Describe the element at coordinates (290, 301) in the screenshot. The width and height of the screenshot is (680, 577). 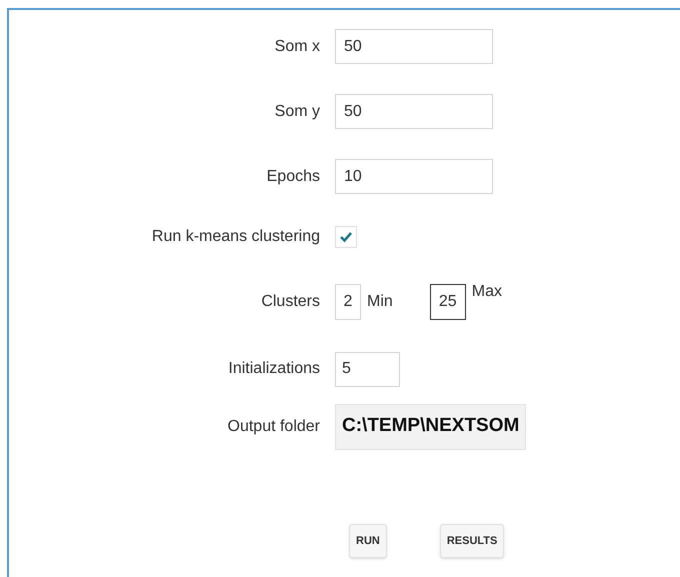
I see `field-label: Clusters` at that location.